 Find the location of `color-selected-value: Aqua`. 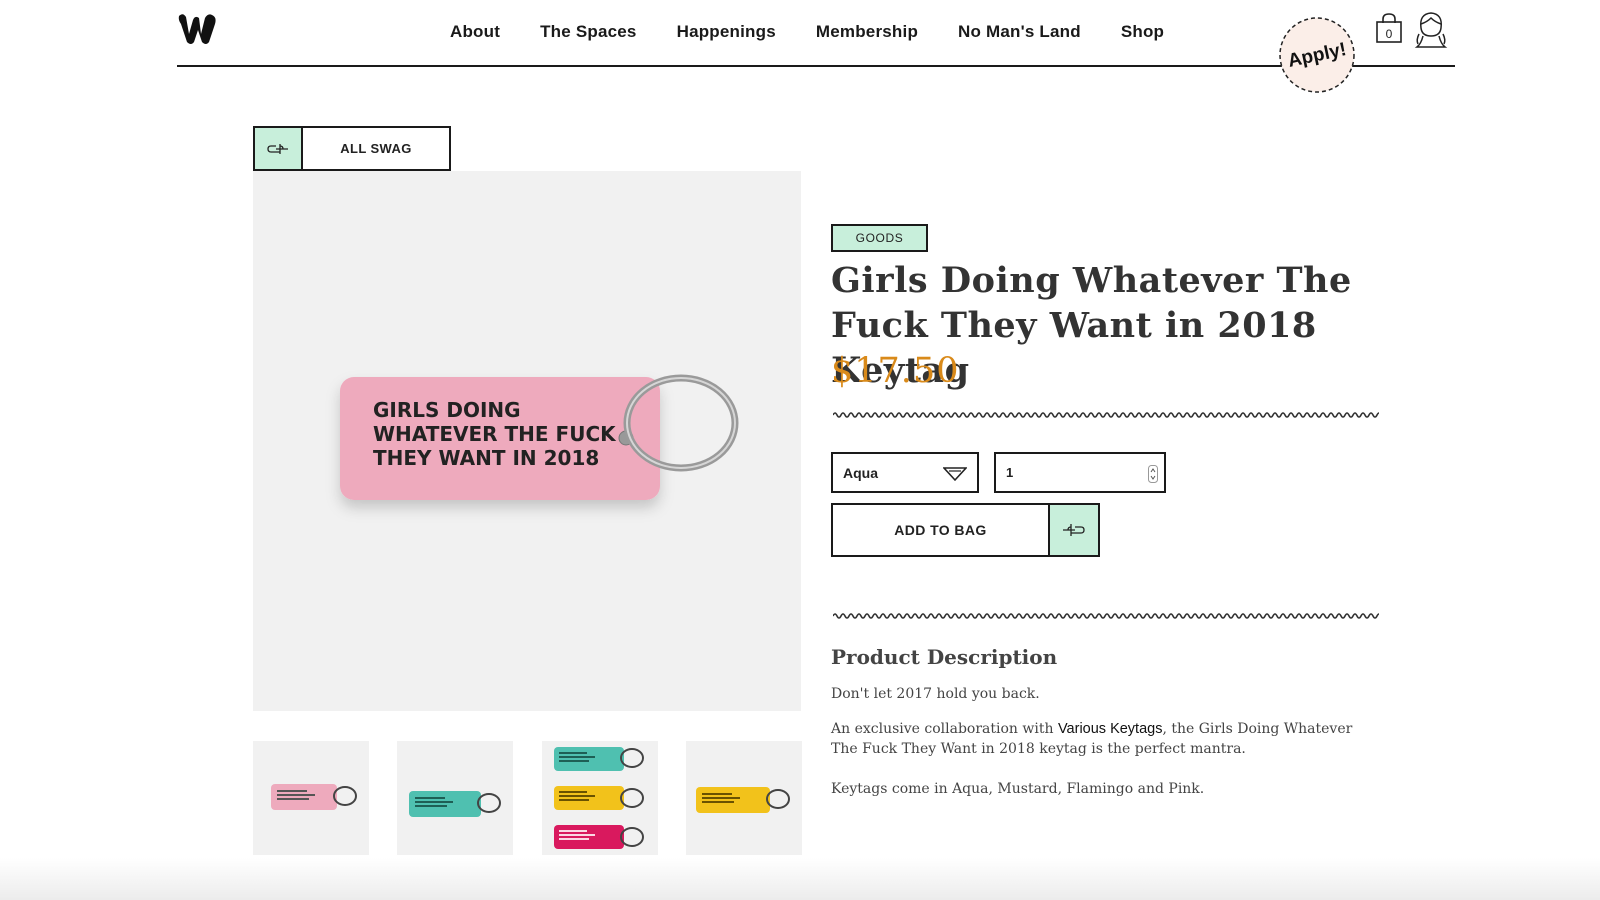

color-selected-value: Aqua is located at coordinates (860, 472).